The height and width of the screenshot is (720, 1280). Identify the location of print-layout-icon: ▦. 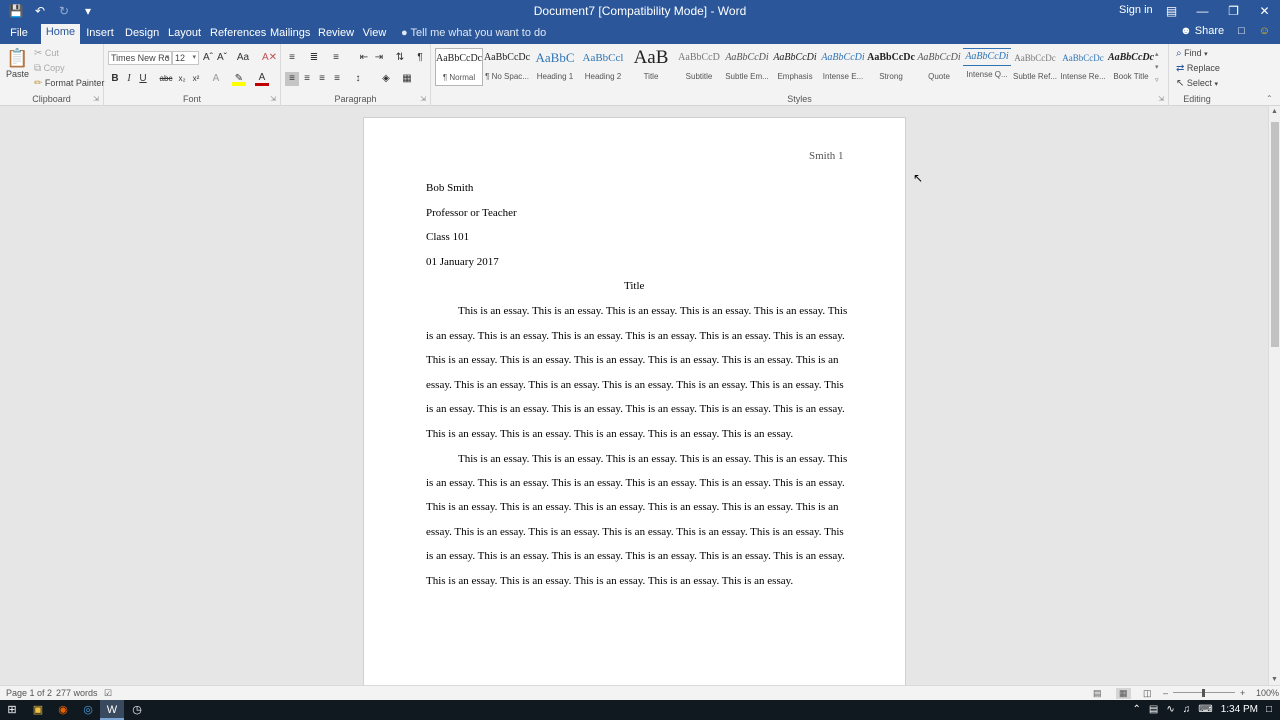
(1123, 693).